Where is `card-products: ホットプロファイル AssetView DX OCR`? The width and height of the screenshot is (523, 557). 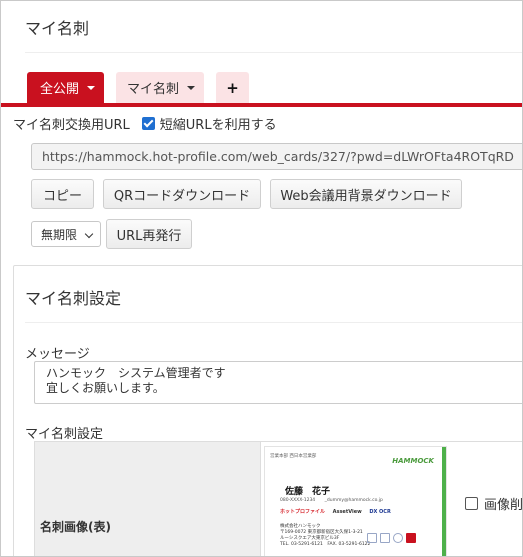
card-products: ホットプロファイル AssetView DX OCR is located at coordinates (335, 511).